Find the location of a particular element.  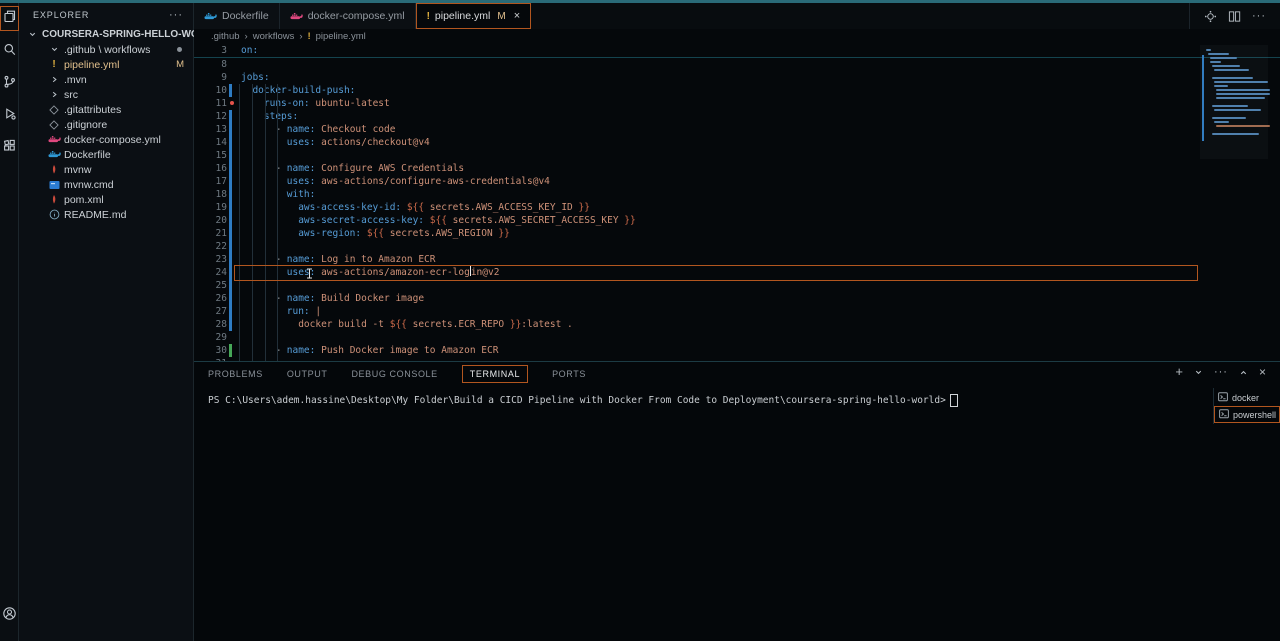

code-line-14: 14 uses: actions/checkout@v4 is located at coordinates (737, 142).